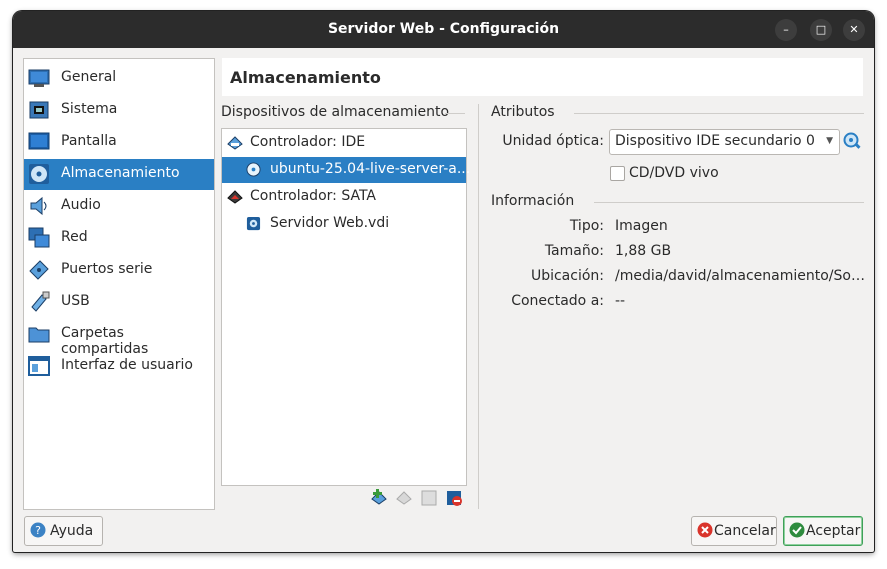  Describe the element at coordinates (81, 205) in the screenshot. I see `sidebar-item-label: Audio` at that location.